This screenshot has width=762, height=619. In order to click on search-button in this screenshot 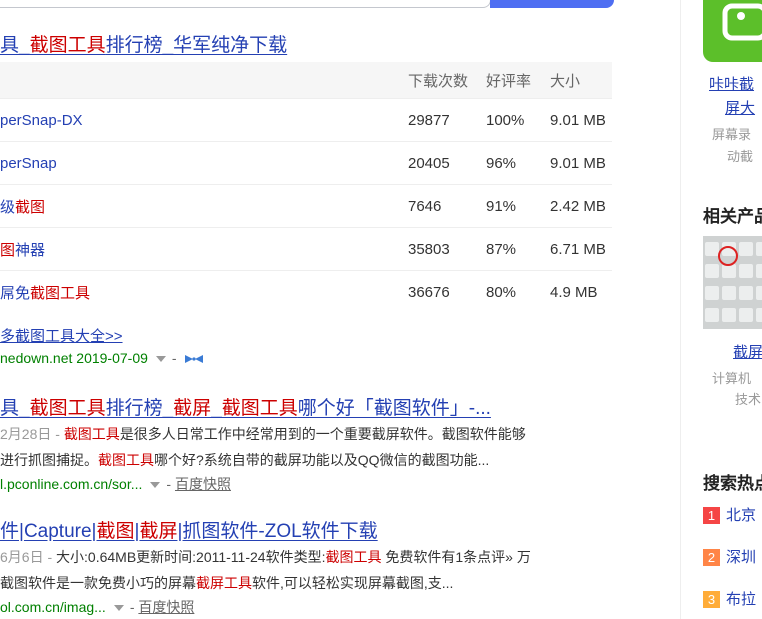, I will do `click(552, 4)`.